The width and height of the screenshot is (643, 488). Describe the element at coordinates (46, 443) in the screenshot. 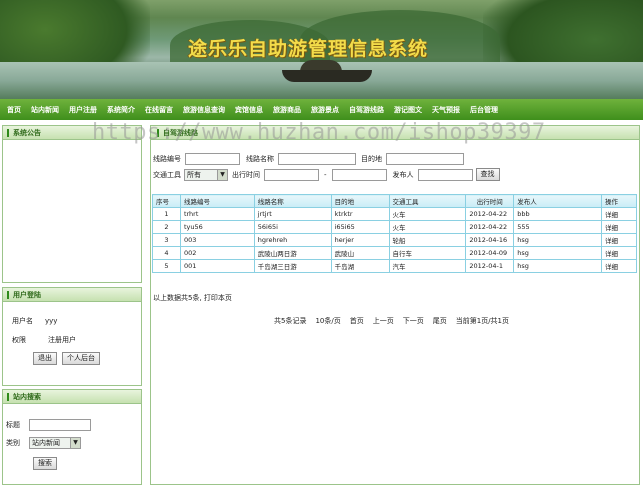

I see `category-select-value: 站内新闻` at that location.